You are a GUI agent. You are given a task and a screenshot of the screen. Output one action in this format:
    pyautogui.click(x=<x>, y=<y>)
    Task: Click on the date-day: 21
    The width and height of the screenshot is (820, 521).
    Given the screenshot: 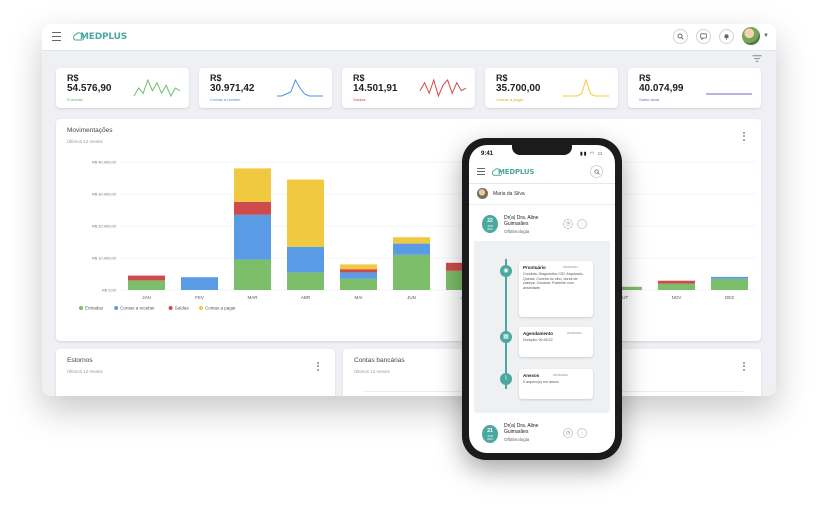 What is the action you would take?
    pyautogui.click(x=490, y=431)
    